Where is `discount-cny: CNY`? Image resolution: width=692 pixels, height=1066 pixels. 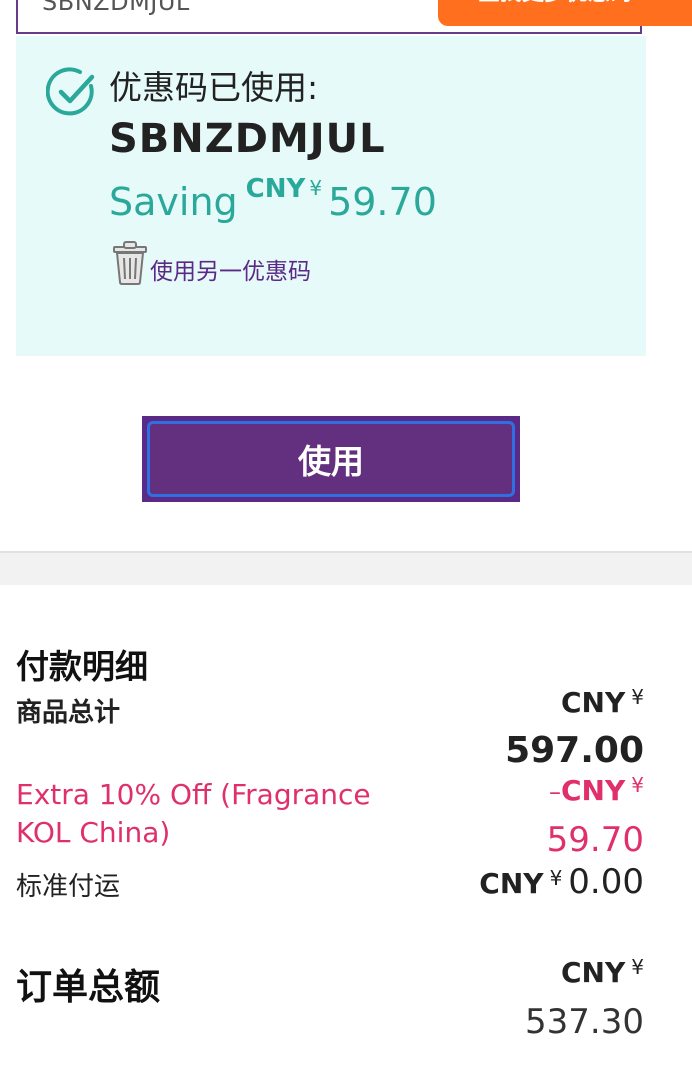 discount-cny: CNY is located at coordinates (593, 790).